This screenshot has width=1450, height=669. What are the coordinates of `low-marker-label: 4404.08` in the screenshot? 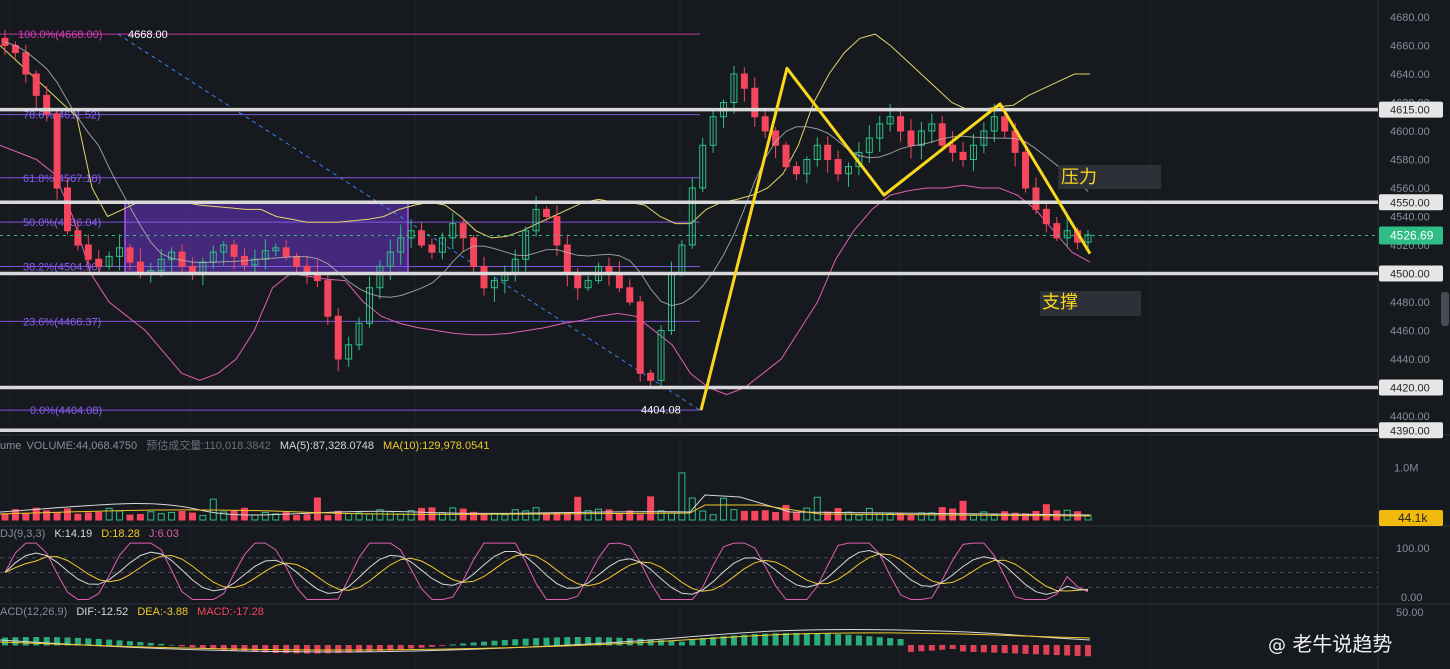 It's located at (661, 410).